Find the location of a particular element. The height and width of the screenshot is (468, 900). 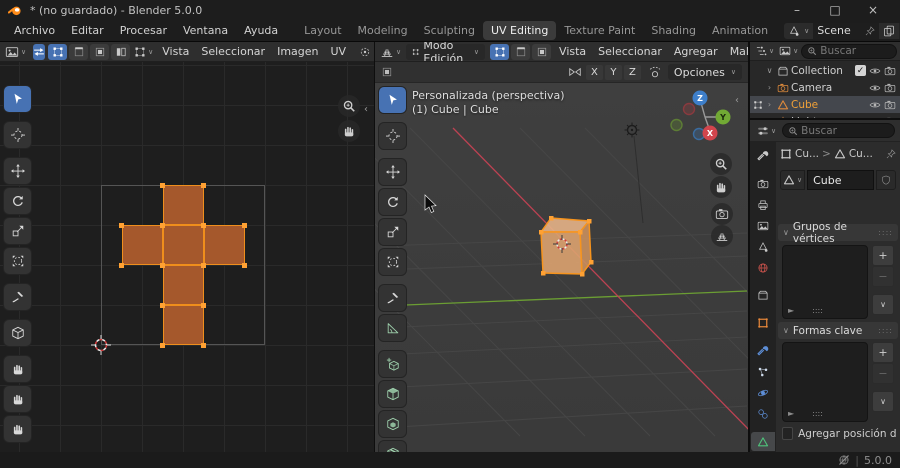

menu-ventana: Ventana is located at coordinates (205, 30).